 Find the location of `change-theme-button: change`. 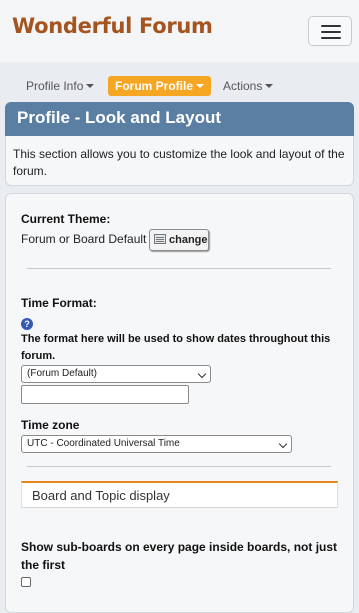

change-theme-button: change is located at coordinates (179, 240).